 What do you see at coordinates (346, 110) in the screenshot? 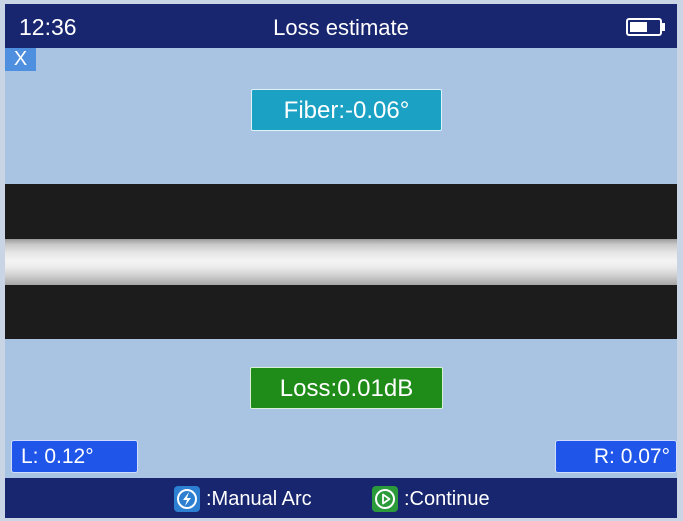
I see `fiber-angle-badge: Fiber:-0.06°` at bounding box center [346, 110].